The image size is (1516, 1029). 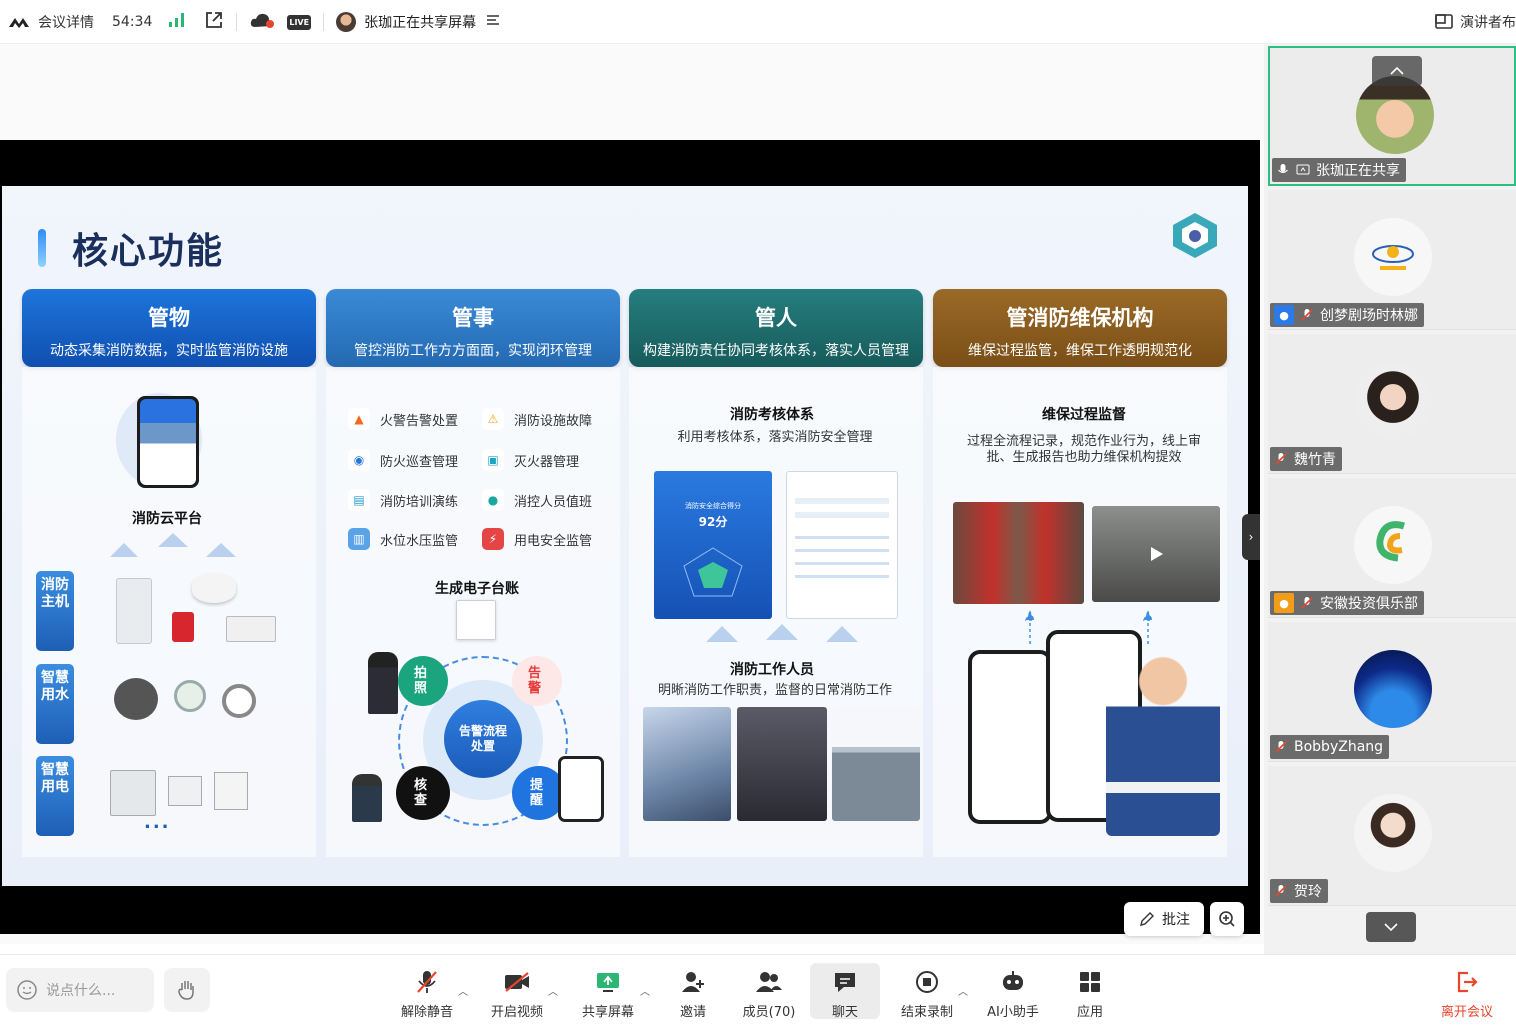 I want to click on participant-tile-4: BobbyZhang, so click(x=1392, y=692).